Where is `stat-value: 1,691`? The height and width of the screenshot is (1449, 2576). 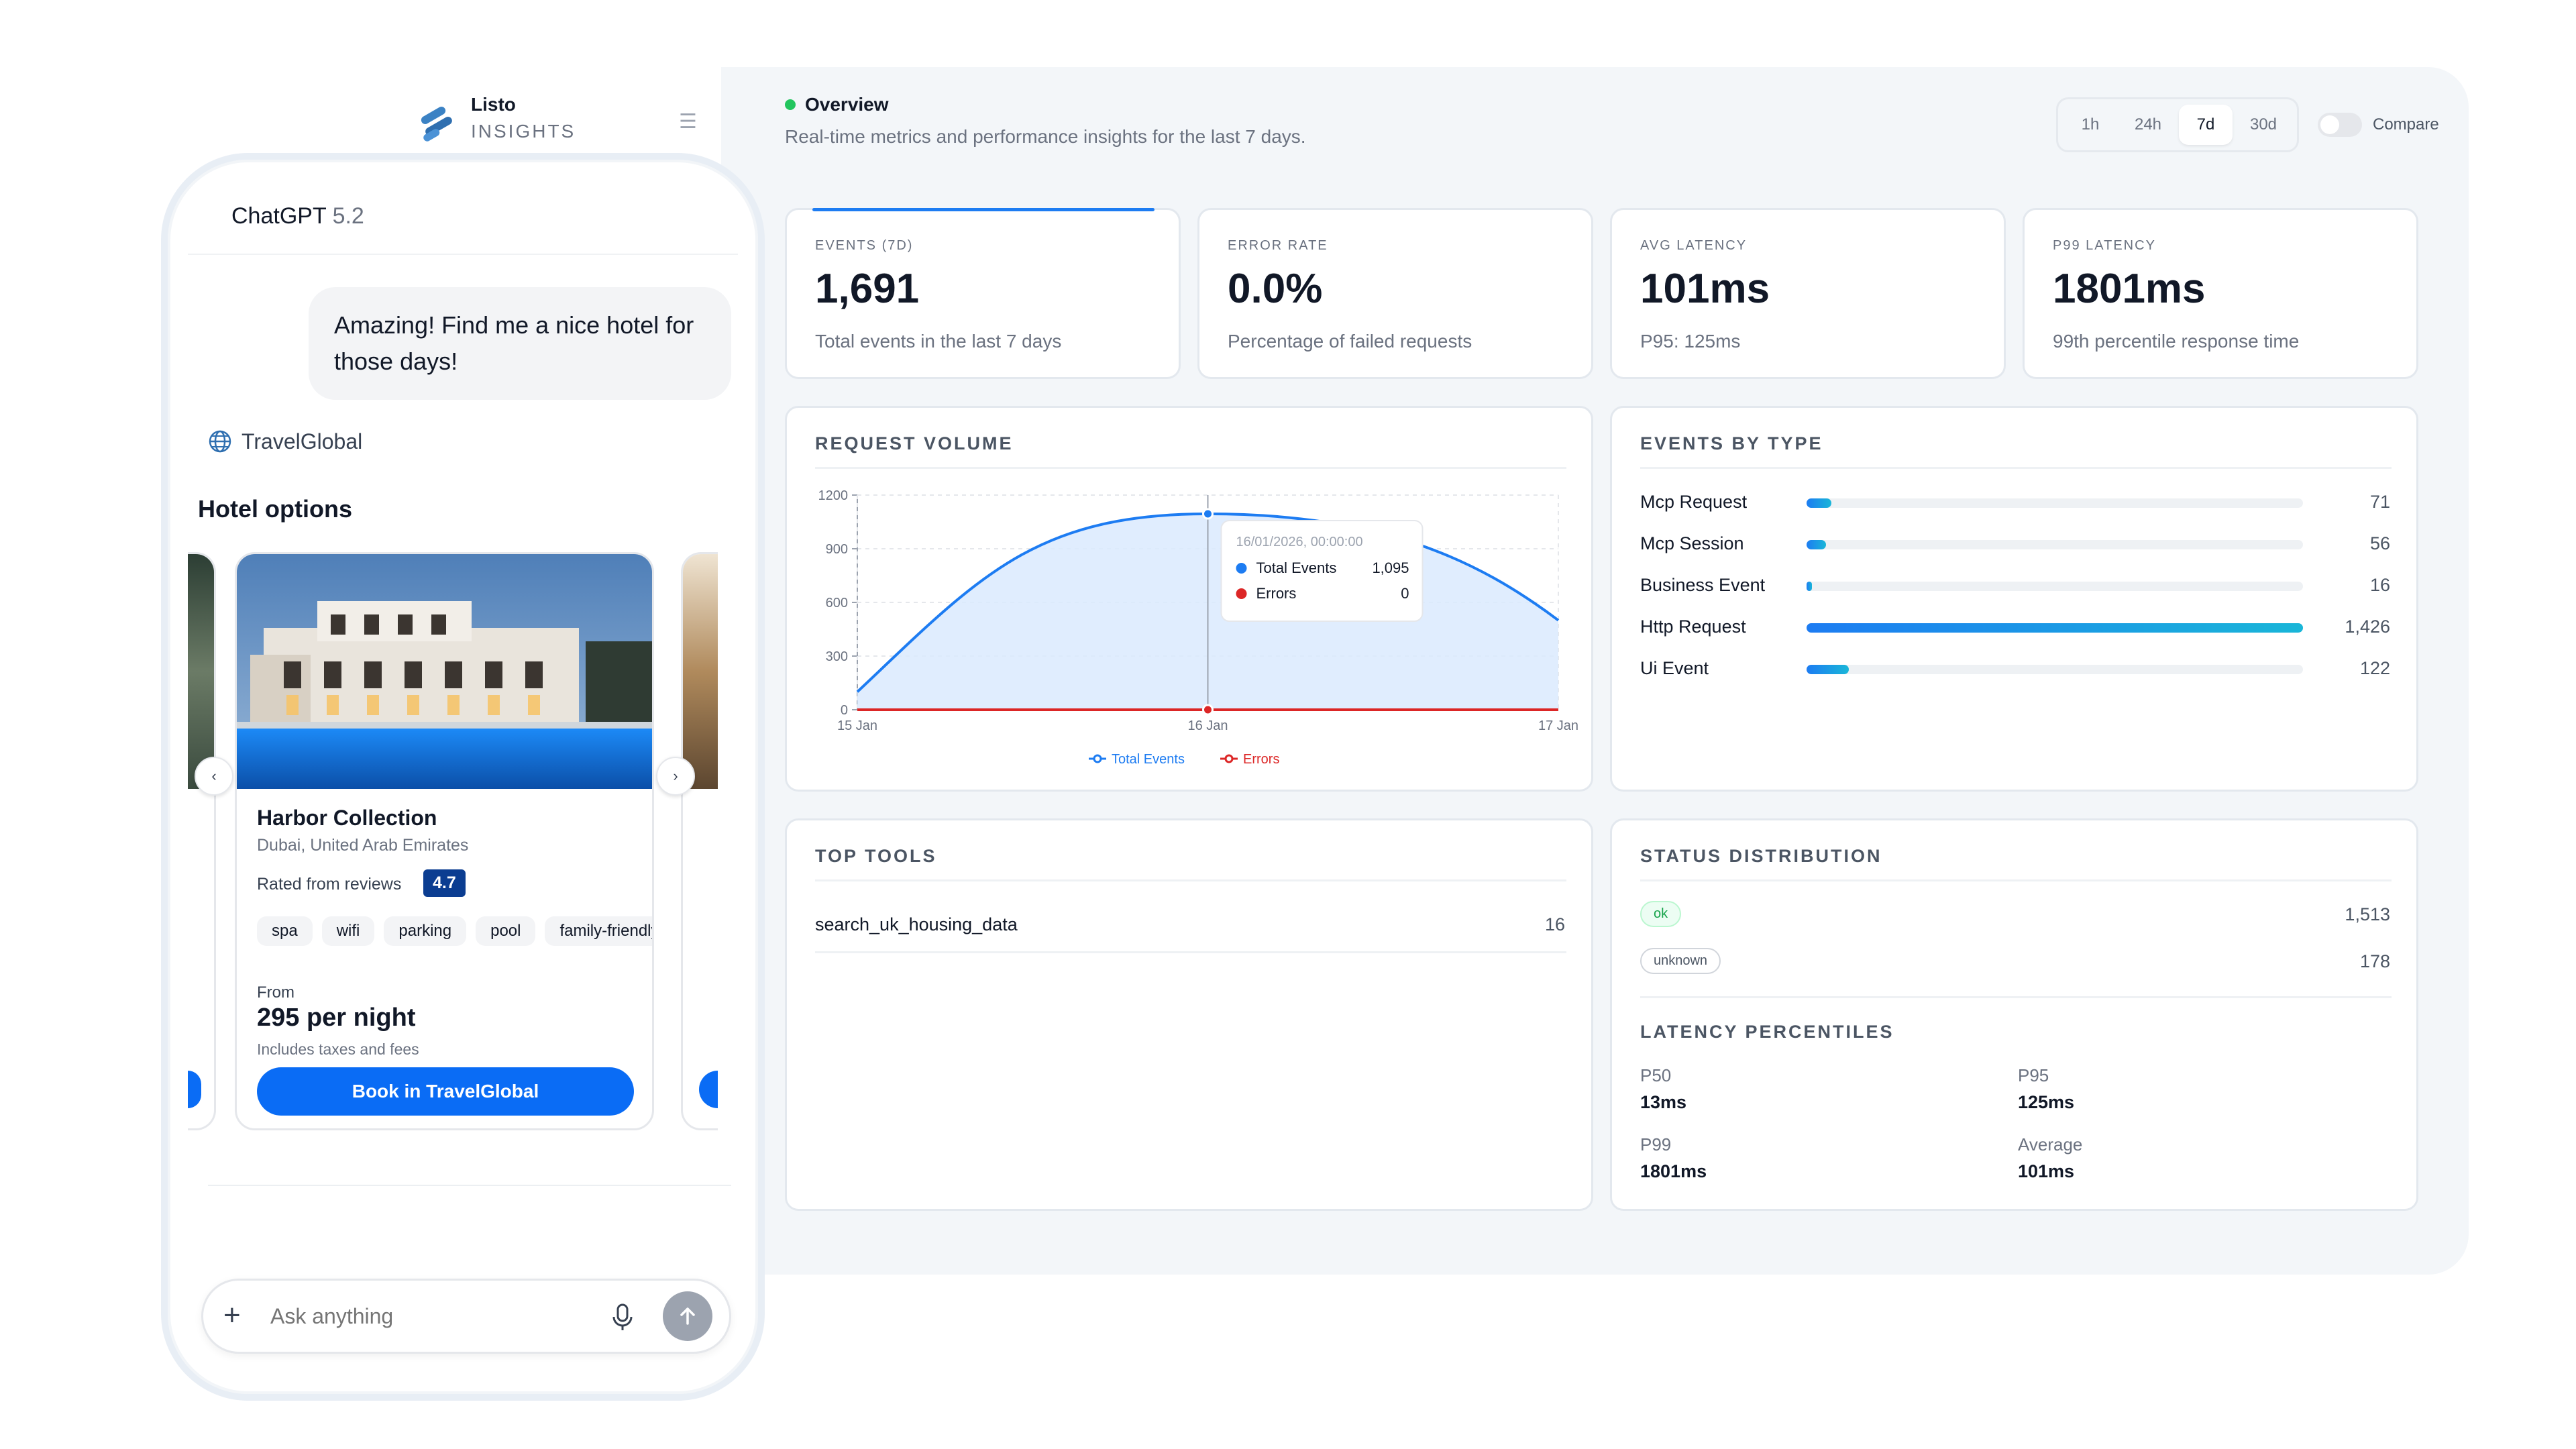
stat-value: 1,691 is located at coordinates (867, 289).